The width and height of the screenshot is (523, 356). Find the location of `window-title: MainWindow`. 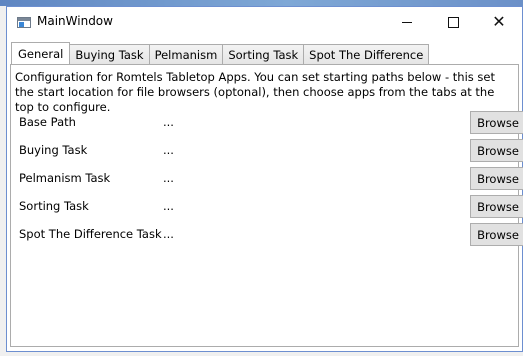

window-title: MainWindow is located at coordinates (75, 21).